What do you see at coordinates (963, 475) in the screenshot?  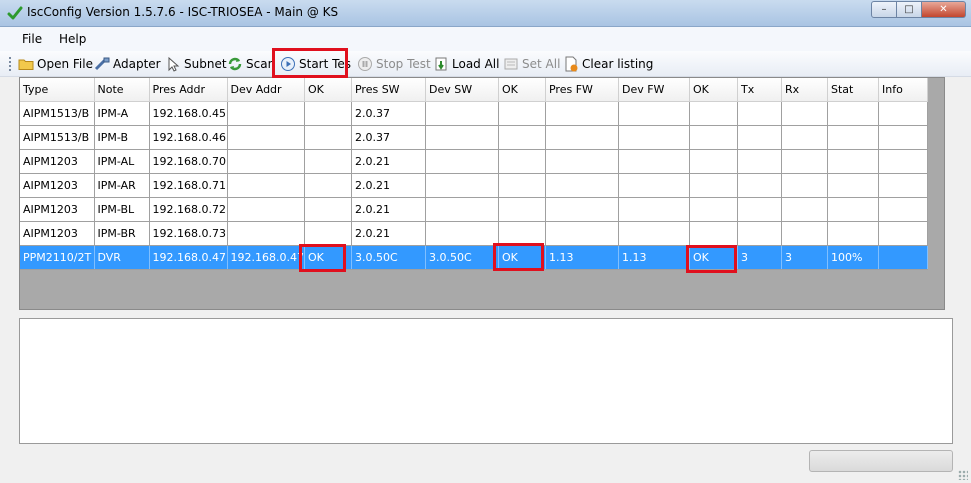 I see `resize-grip` at bounding box center [963, 475].